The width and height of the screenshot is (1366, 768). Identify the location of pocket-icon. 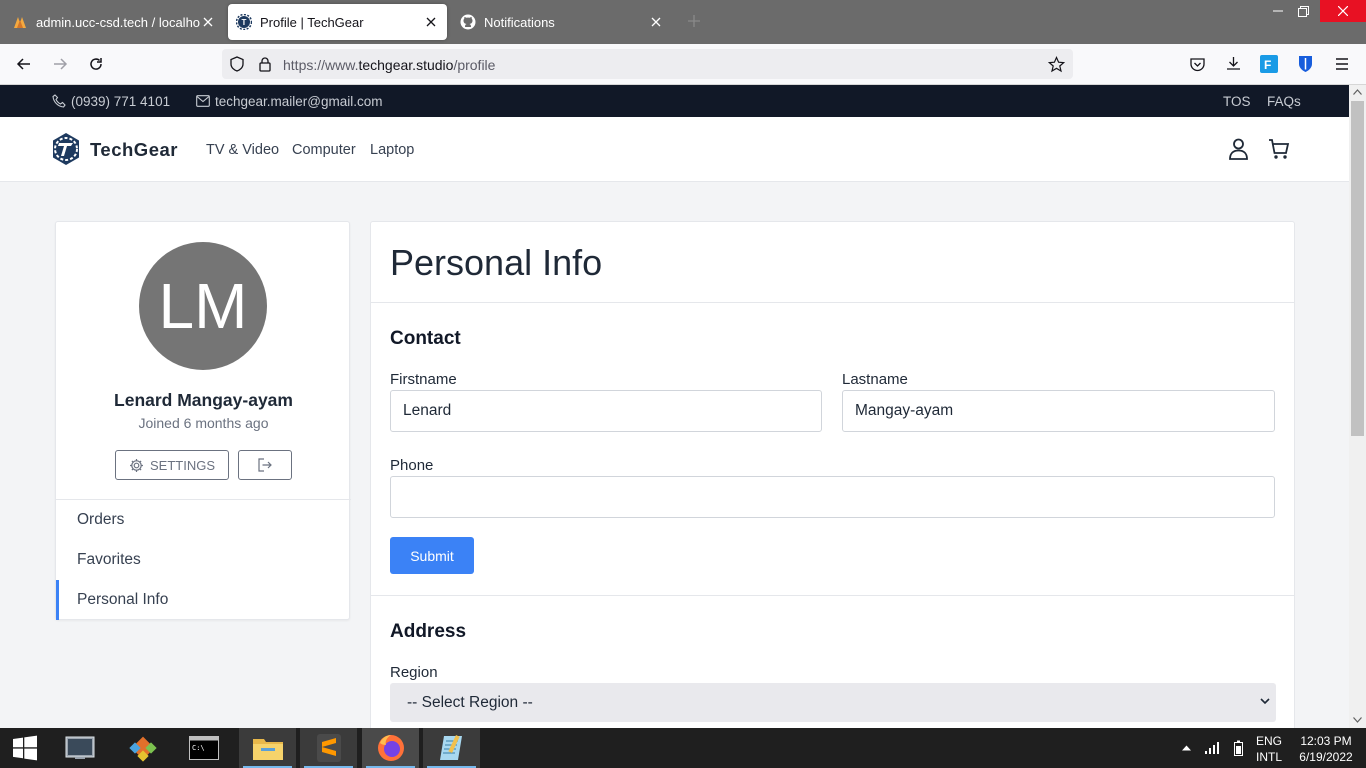
(1197, 64).